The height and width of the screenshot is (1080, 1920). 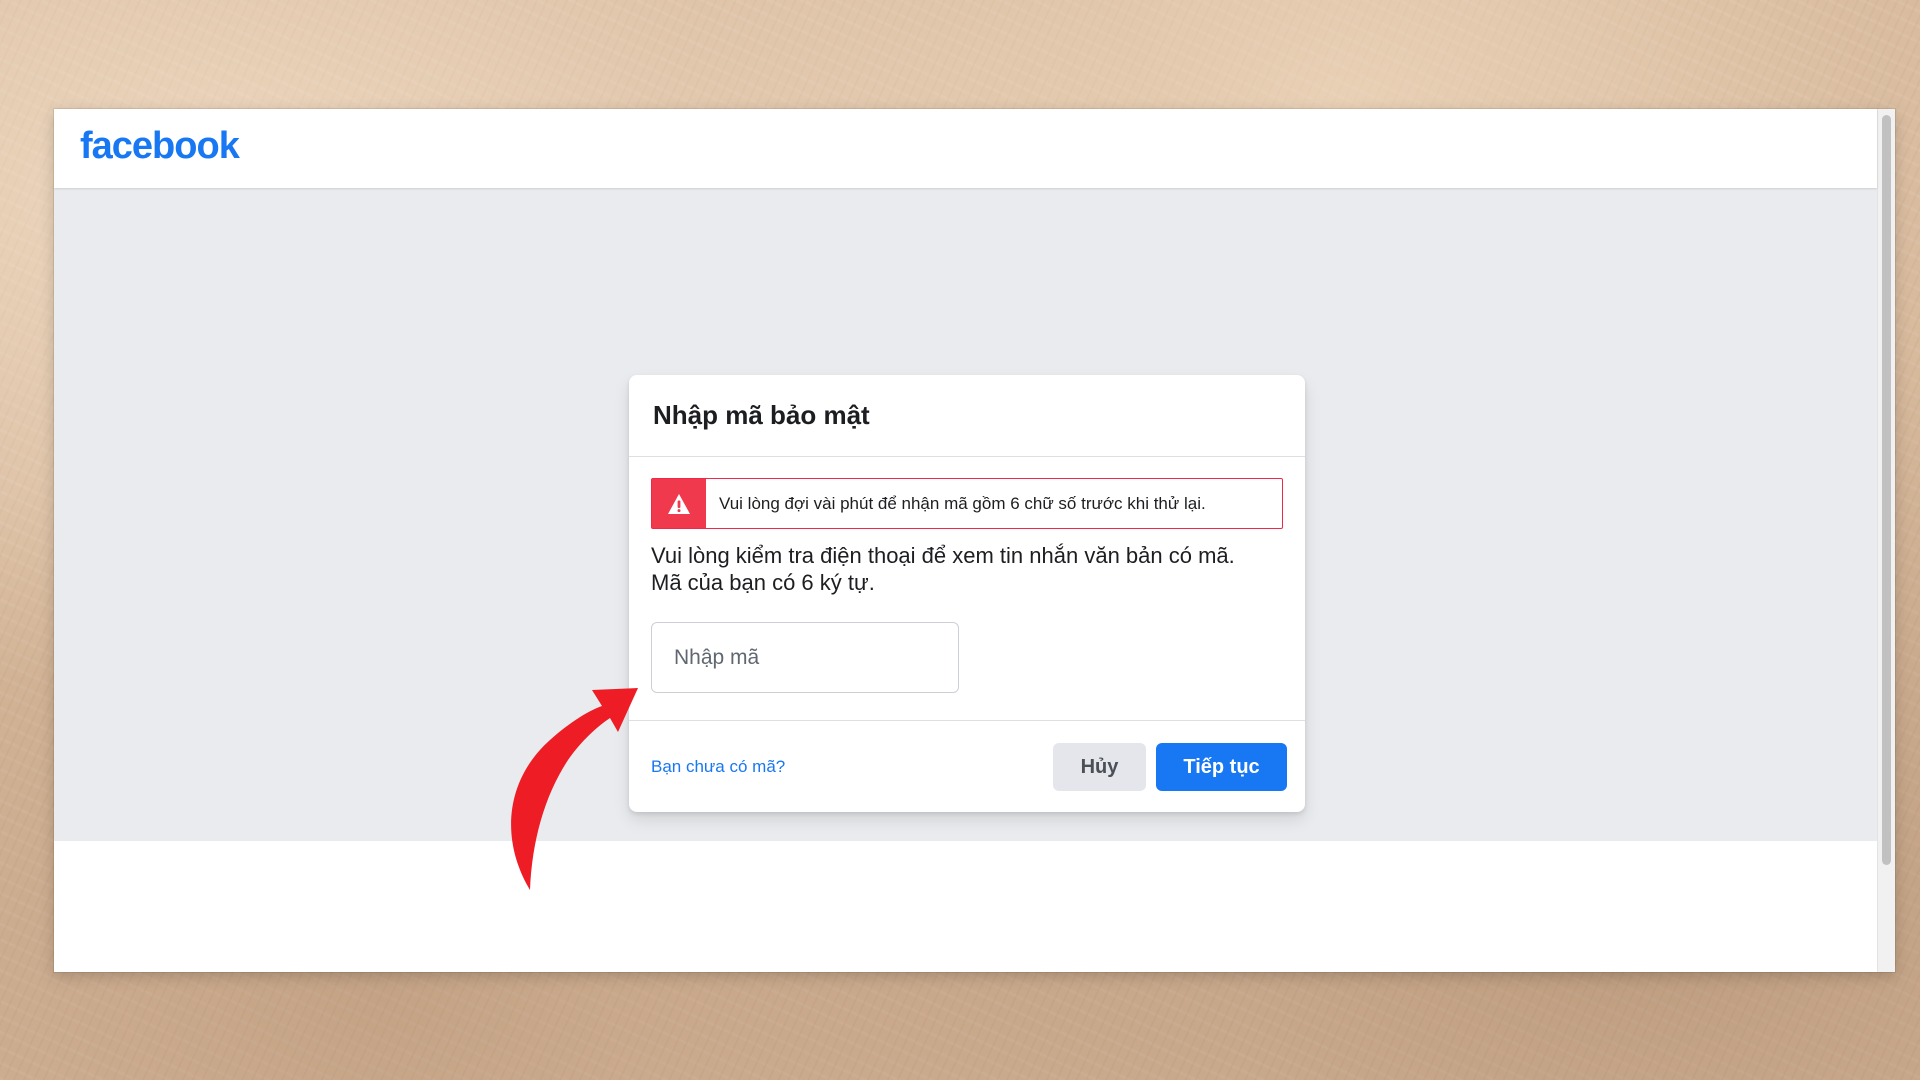 I want to click on alert-icon-box, so click(x=679, y=503).